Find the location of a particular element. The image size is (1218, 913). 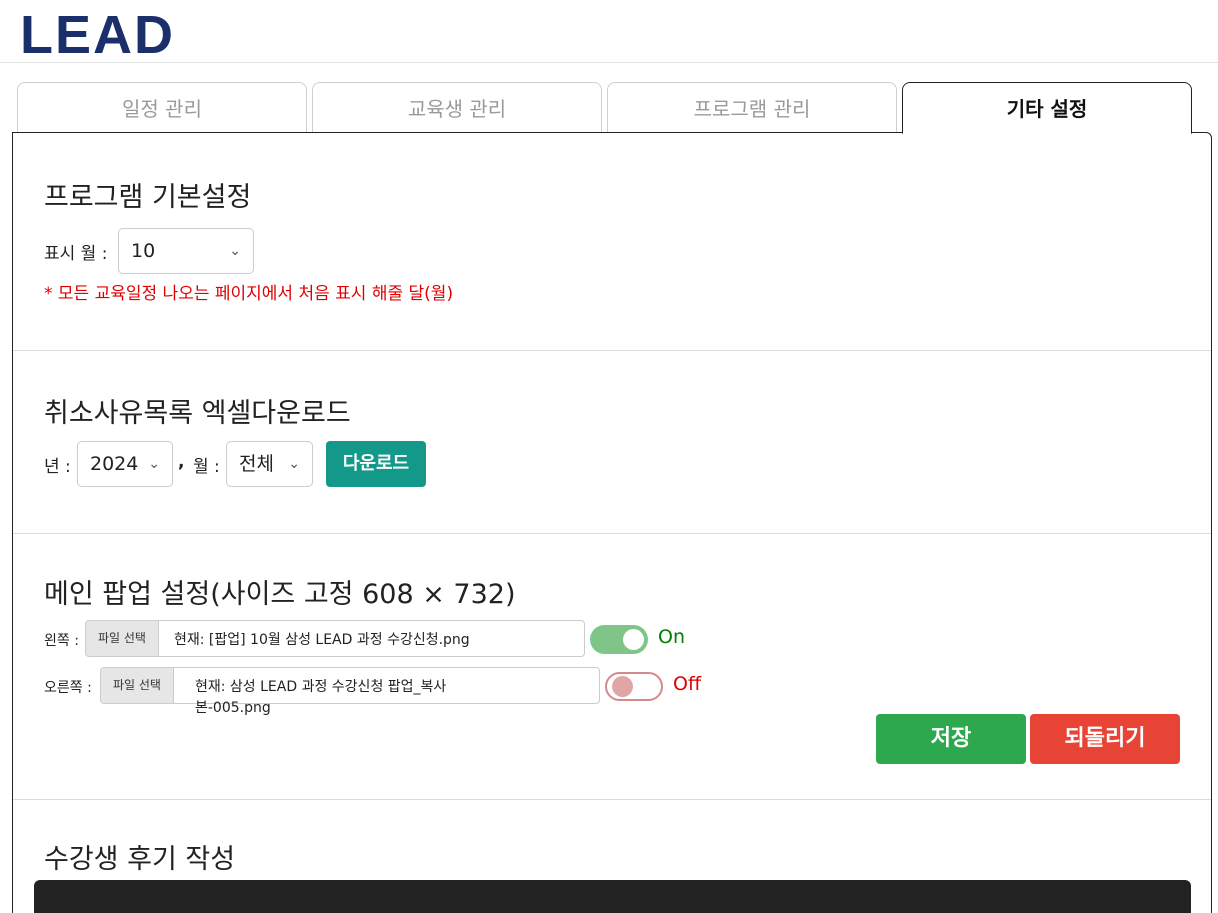

month-select: 전체 ⌄ is located at coordinates (269, 464).